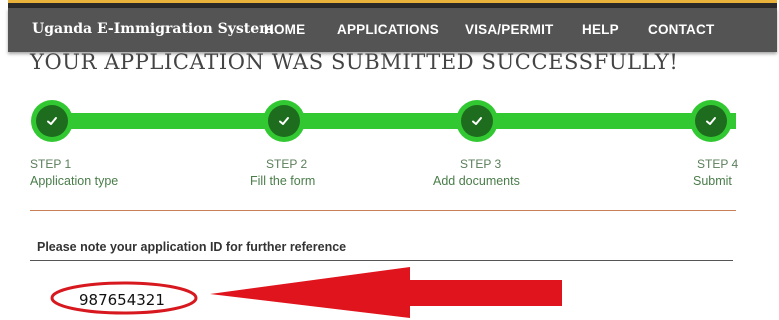 This screenshot has width=779, height=320. I want to click on step-4-label: Submit, so click(712, 181).